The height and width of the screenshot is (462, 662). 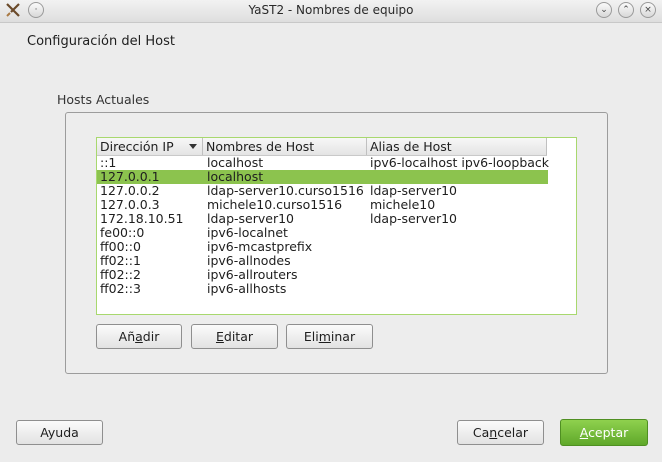 What do you see at coordinates (238, 336) in the screenshot?
I see `edit-label-end: ditar` at bounding box center [238, 336].